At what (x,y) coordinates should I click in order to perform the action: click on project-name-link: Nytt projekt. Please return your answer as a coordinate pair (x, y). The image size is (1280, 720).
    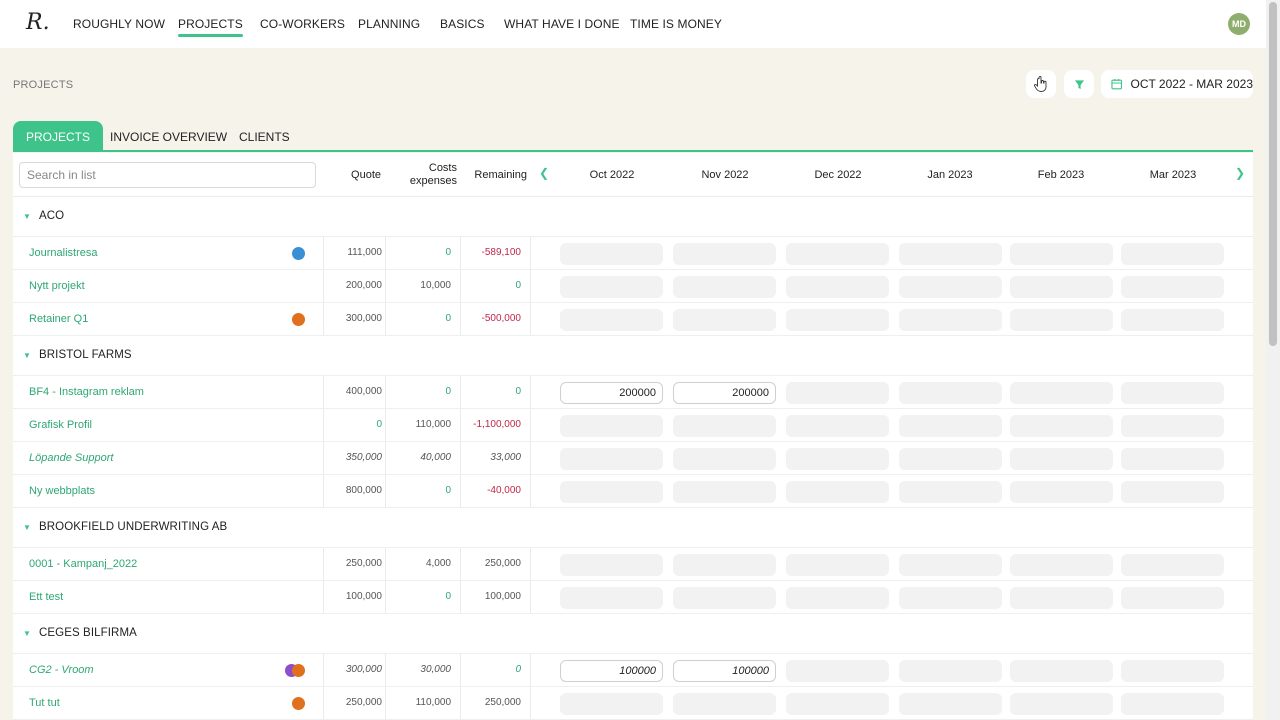
    Looking at the image, I should click on (57, 286).